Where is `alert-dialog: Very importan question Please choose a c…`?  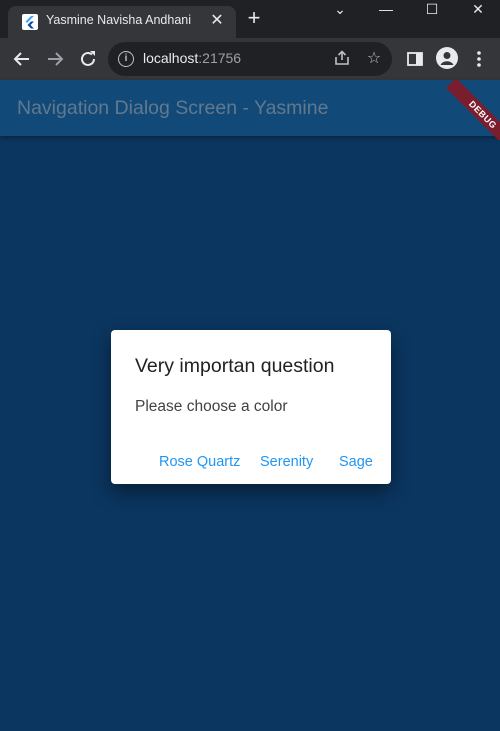 alert-dialog: Very importan question Please choose a c… is located at coordinates (251, 407).